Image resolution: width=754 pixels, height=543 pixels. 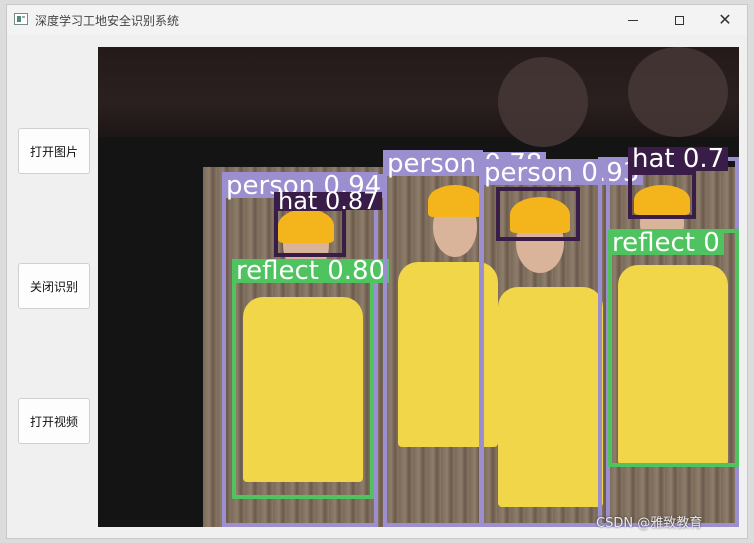 I want to click on window-title: 深度学习工地安全识别系统, so click(x=107, y=21).